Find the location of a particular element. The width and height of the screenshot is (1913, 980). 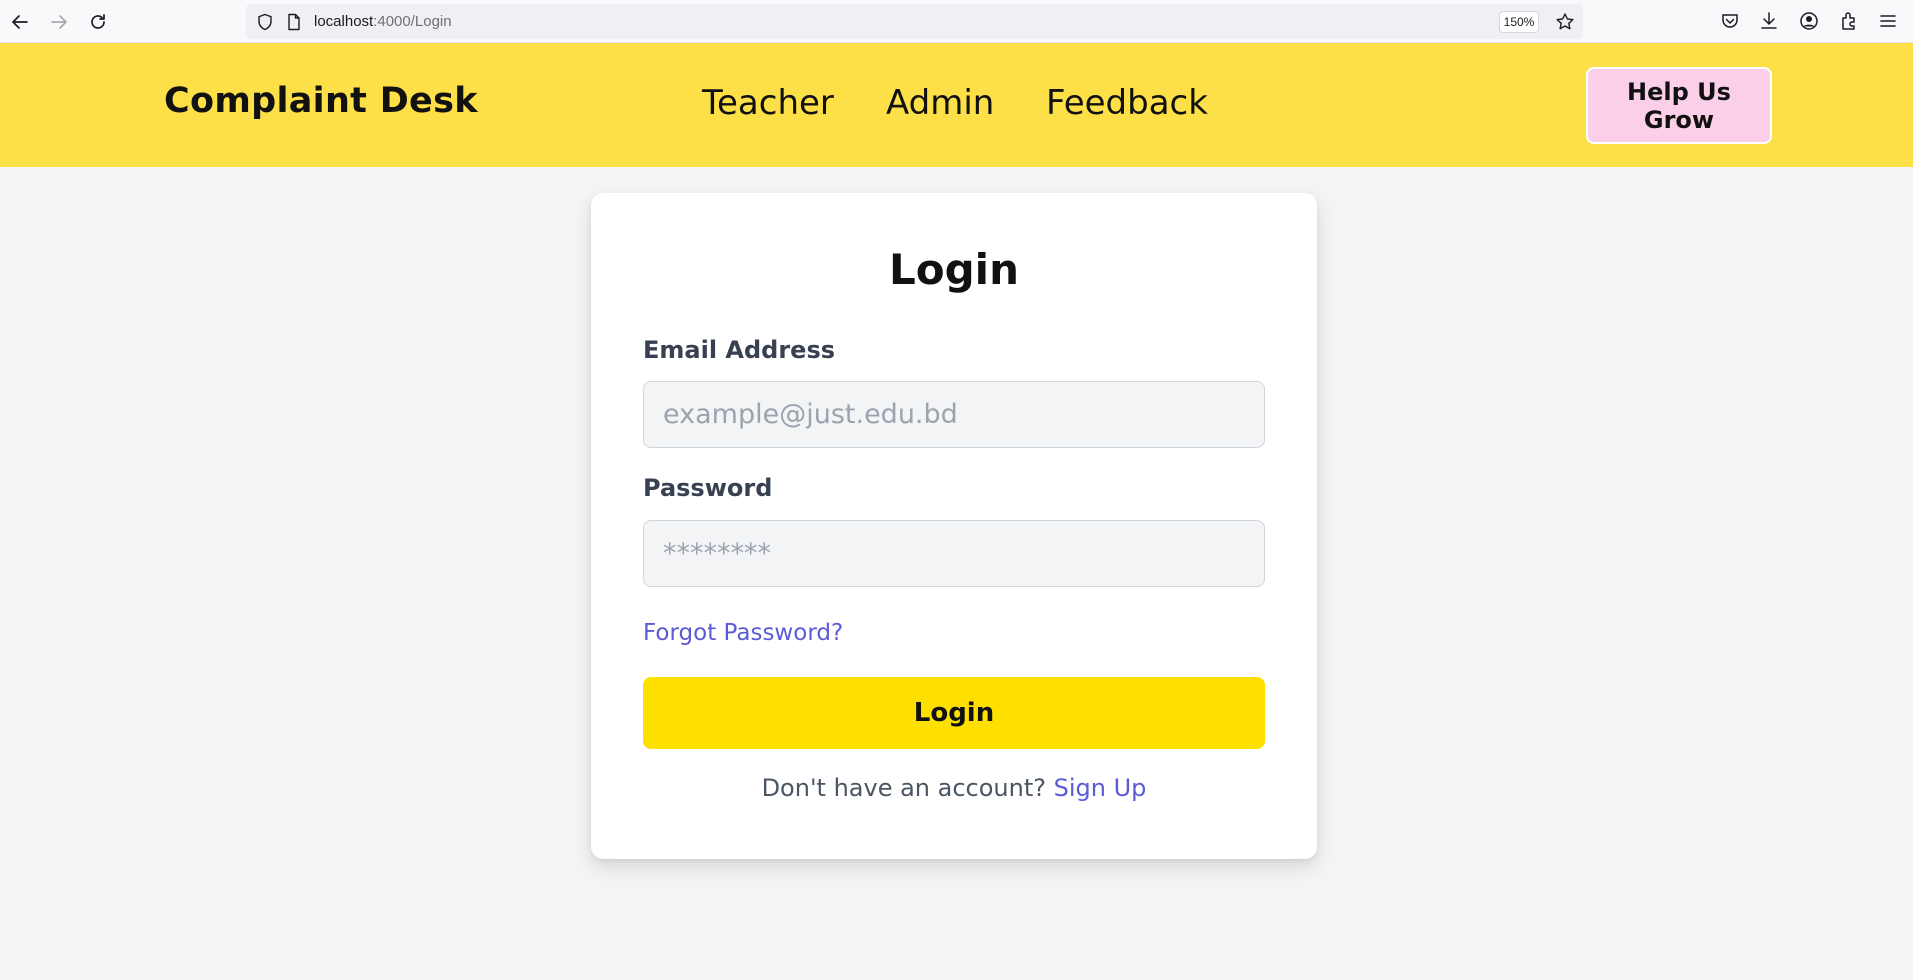

forward-icon is located at coordinates (59, 22).